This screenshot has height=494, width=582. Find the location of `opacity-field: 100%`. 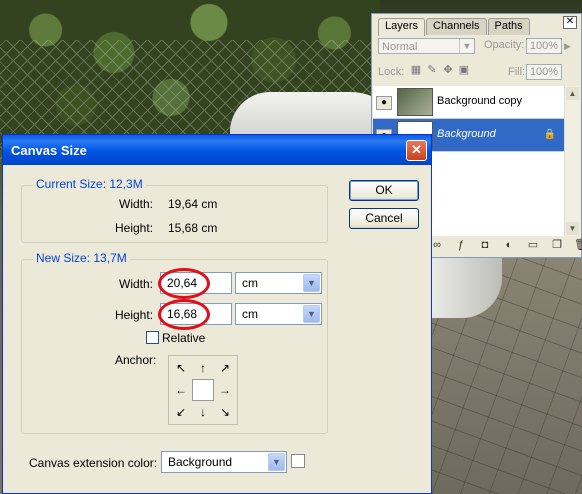

opacity-field: 100% is located at coordinates (544, 46).